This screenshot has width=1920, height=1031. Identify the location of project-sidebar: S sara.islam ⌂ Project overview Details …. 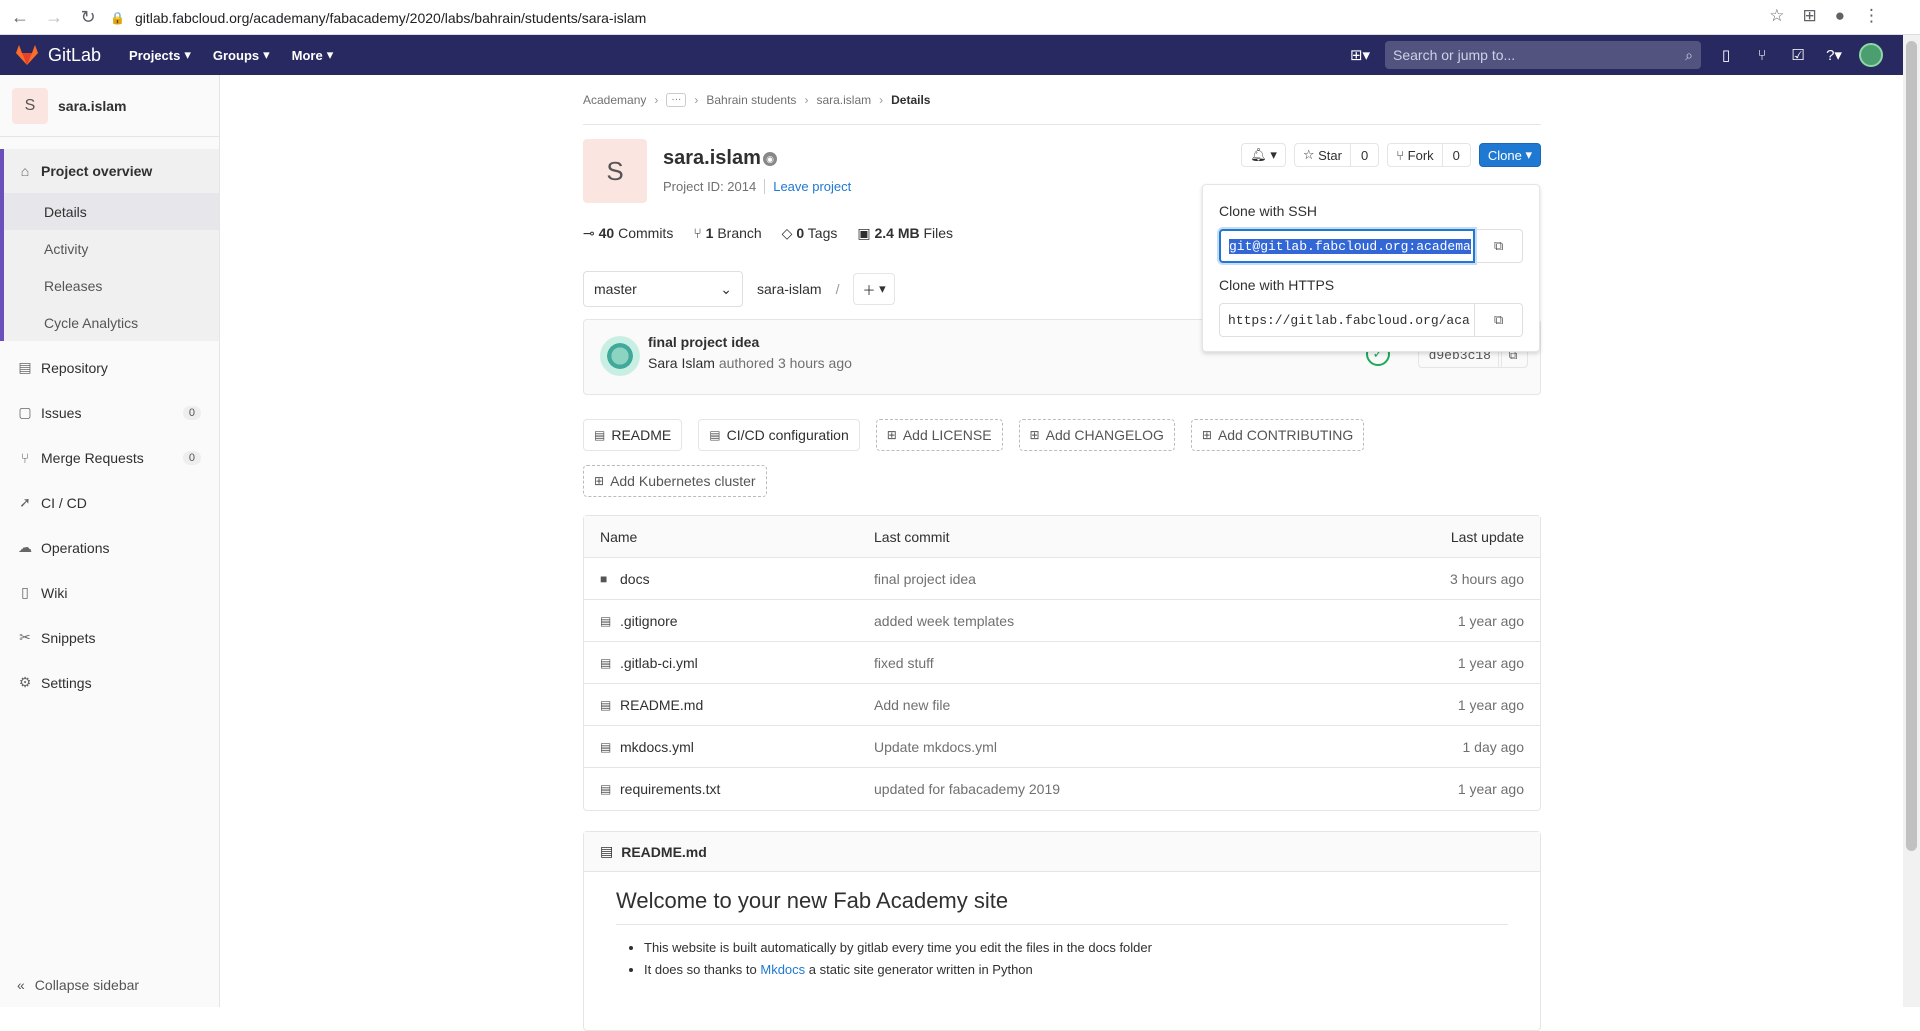
(110, 541).